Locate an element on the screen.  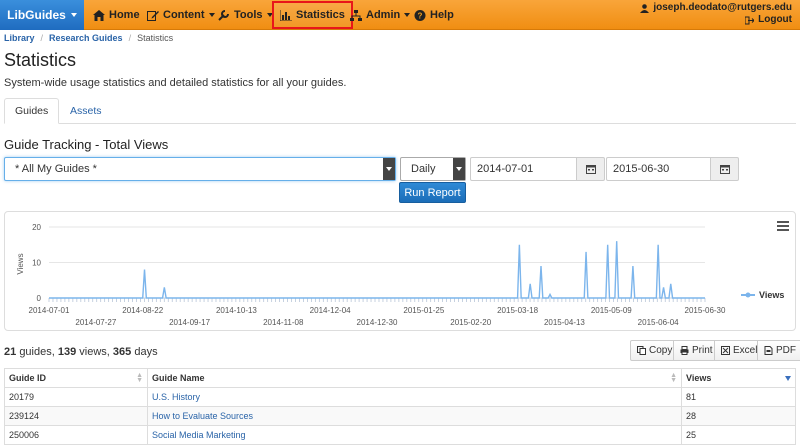
question-icon: ? is located at coordinates (420, 15).